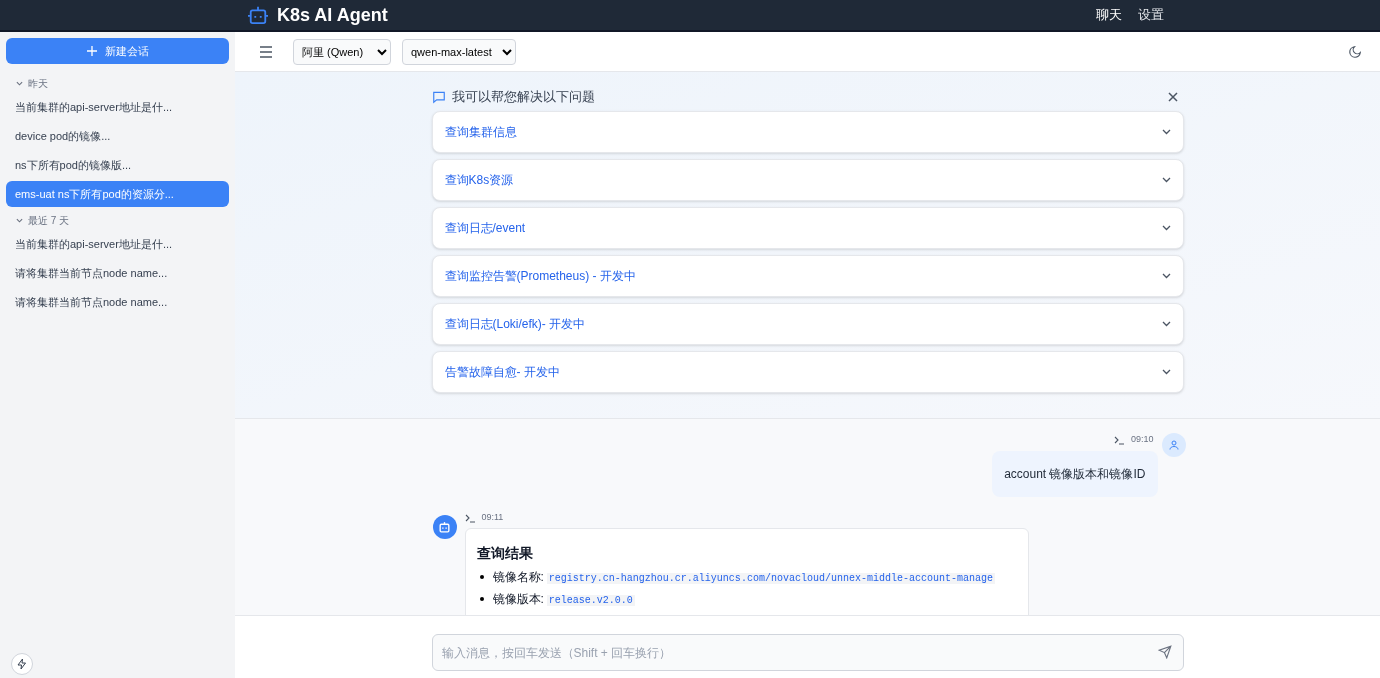 This screenshot has width=1380, height=678. I want to click on suggestion-item: 告警故障自愈- 开发中, so click(807, 372).